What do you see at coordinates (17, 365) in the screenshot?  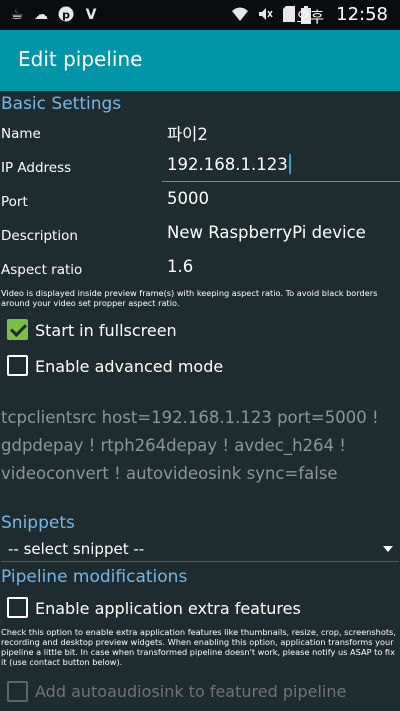 I see `advanced-mode-checkbox` at bounding box center [17, 365].